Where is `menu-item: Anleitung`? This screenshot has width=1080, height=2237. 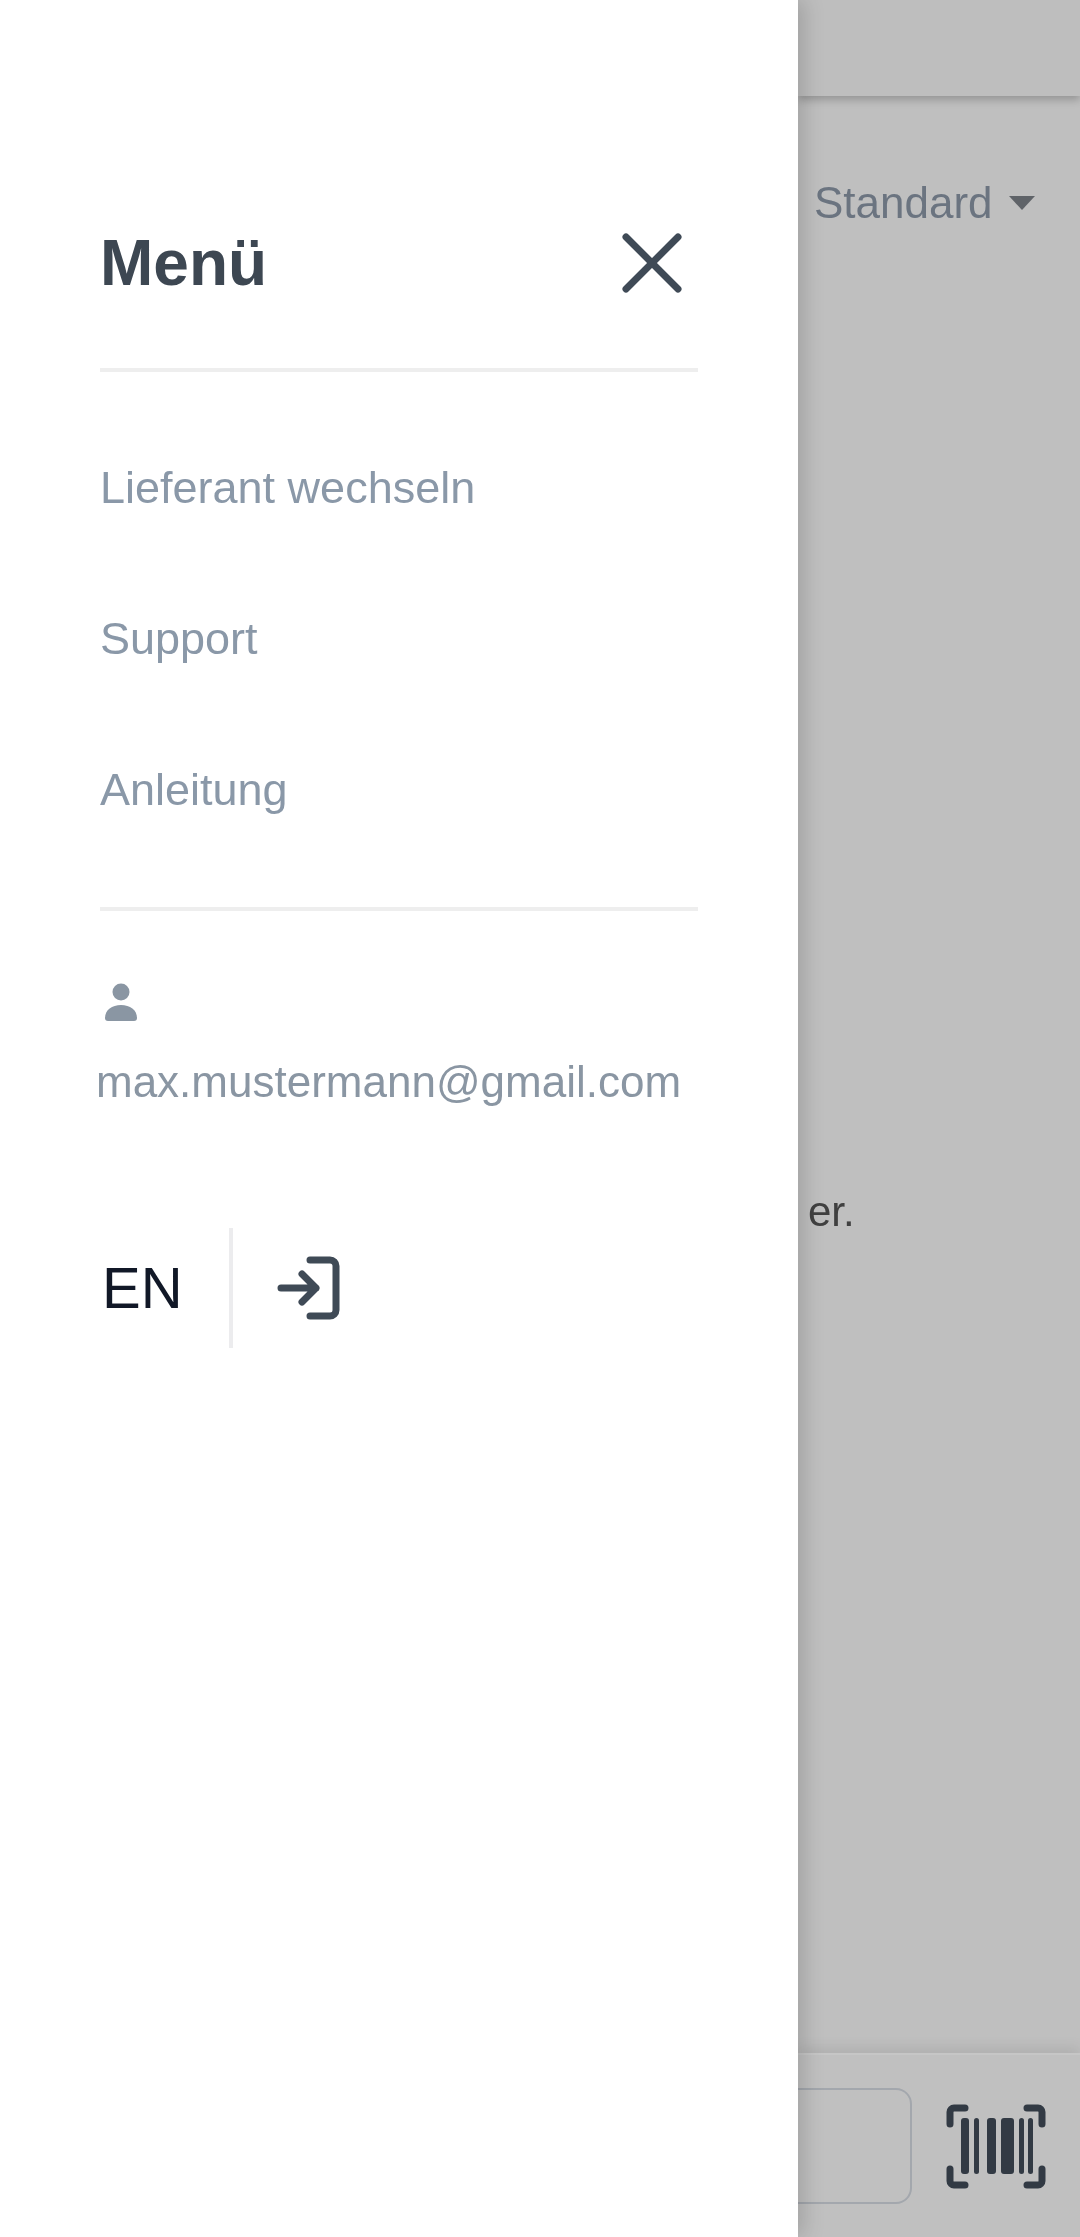 menu-item: Anleitung is located at coordinates (194, 789).